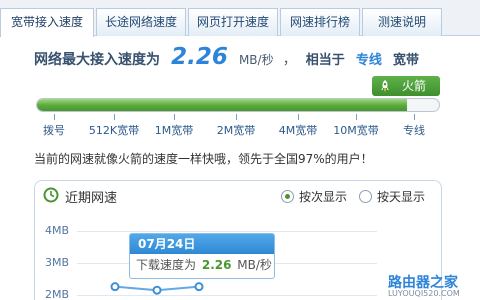 This screenshot has height=300, width=480. What do you see at coordinates (256, 60) in the screenshot?
I see `speed-unit: MB/秒` at bounding box center [256, 60].